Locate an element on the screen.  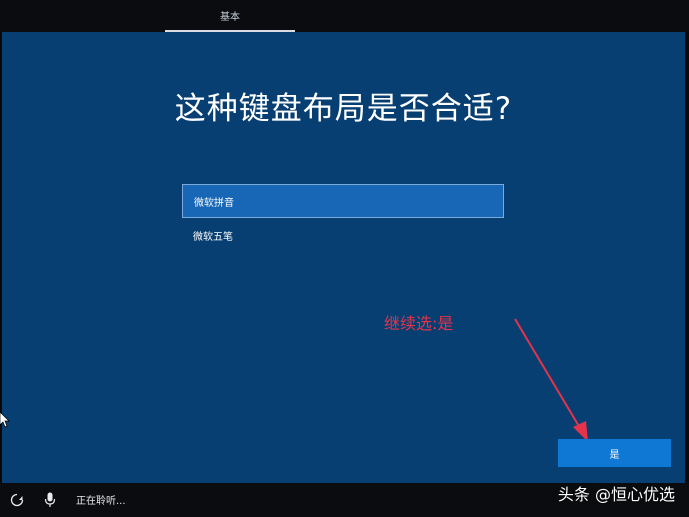
option-microsoft-wubi: 微软五笔 is located at coordinates (343, 235).